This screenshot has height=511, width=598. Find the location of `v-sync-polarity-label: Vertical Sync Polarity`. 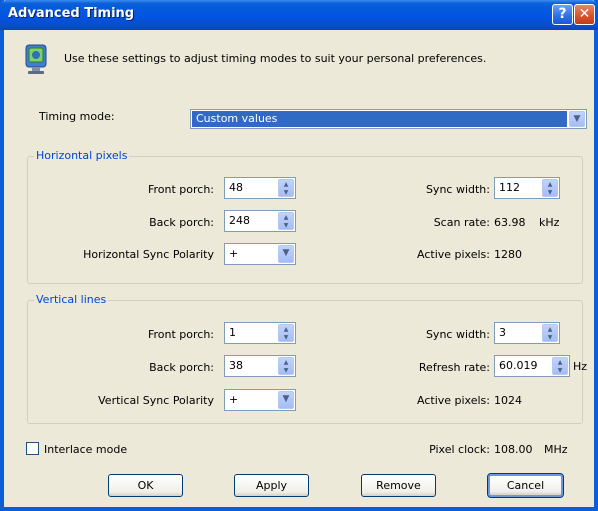

v-sync-polarity-label: Vertical Sync Polarity is located at coordinates (156, 400).